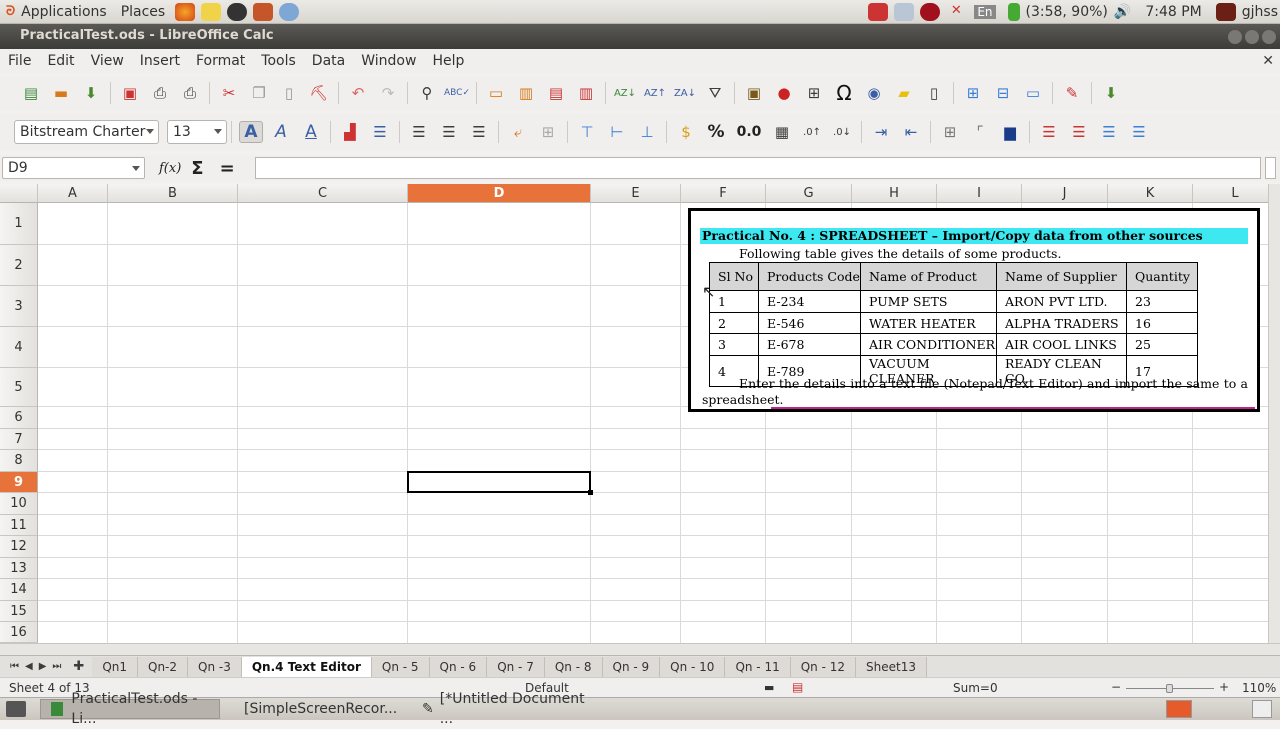 Image resolution: width=1280 pixels, height=729 pixels. What do you see at coordinates (1067, 12) in the screenshot?
I see `battery-status: (3:58, 90%)` at bounding box center [1067, 12].